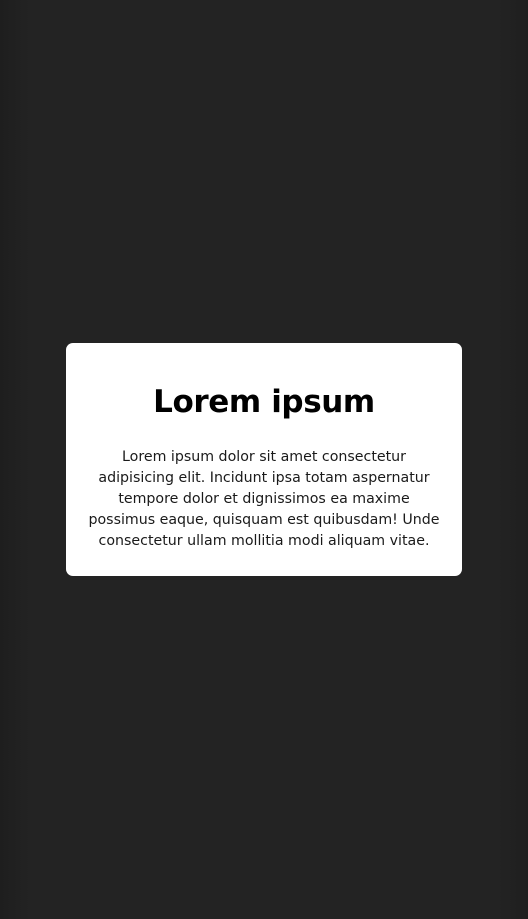 The image size is (528, 919). Describe the element at coordinates (264, 402) in the screenshot. I see `card-title: Lorem ipsum` at that location.